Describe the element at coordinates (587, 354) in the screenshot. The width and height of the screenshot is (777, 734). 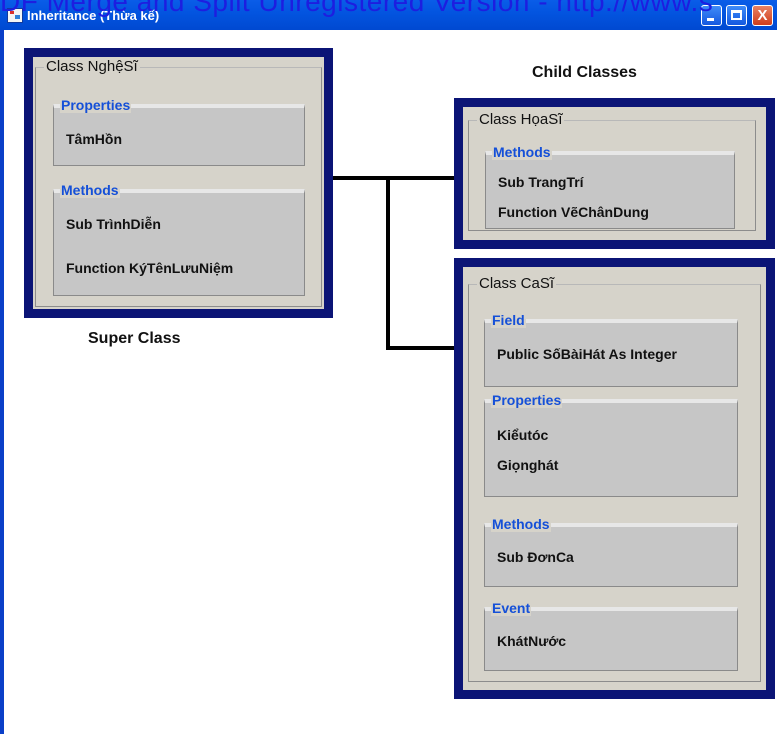
I see `member-sobaihat: Public SốBàiHát As Integer` at that location.